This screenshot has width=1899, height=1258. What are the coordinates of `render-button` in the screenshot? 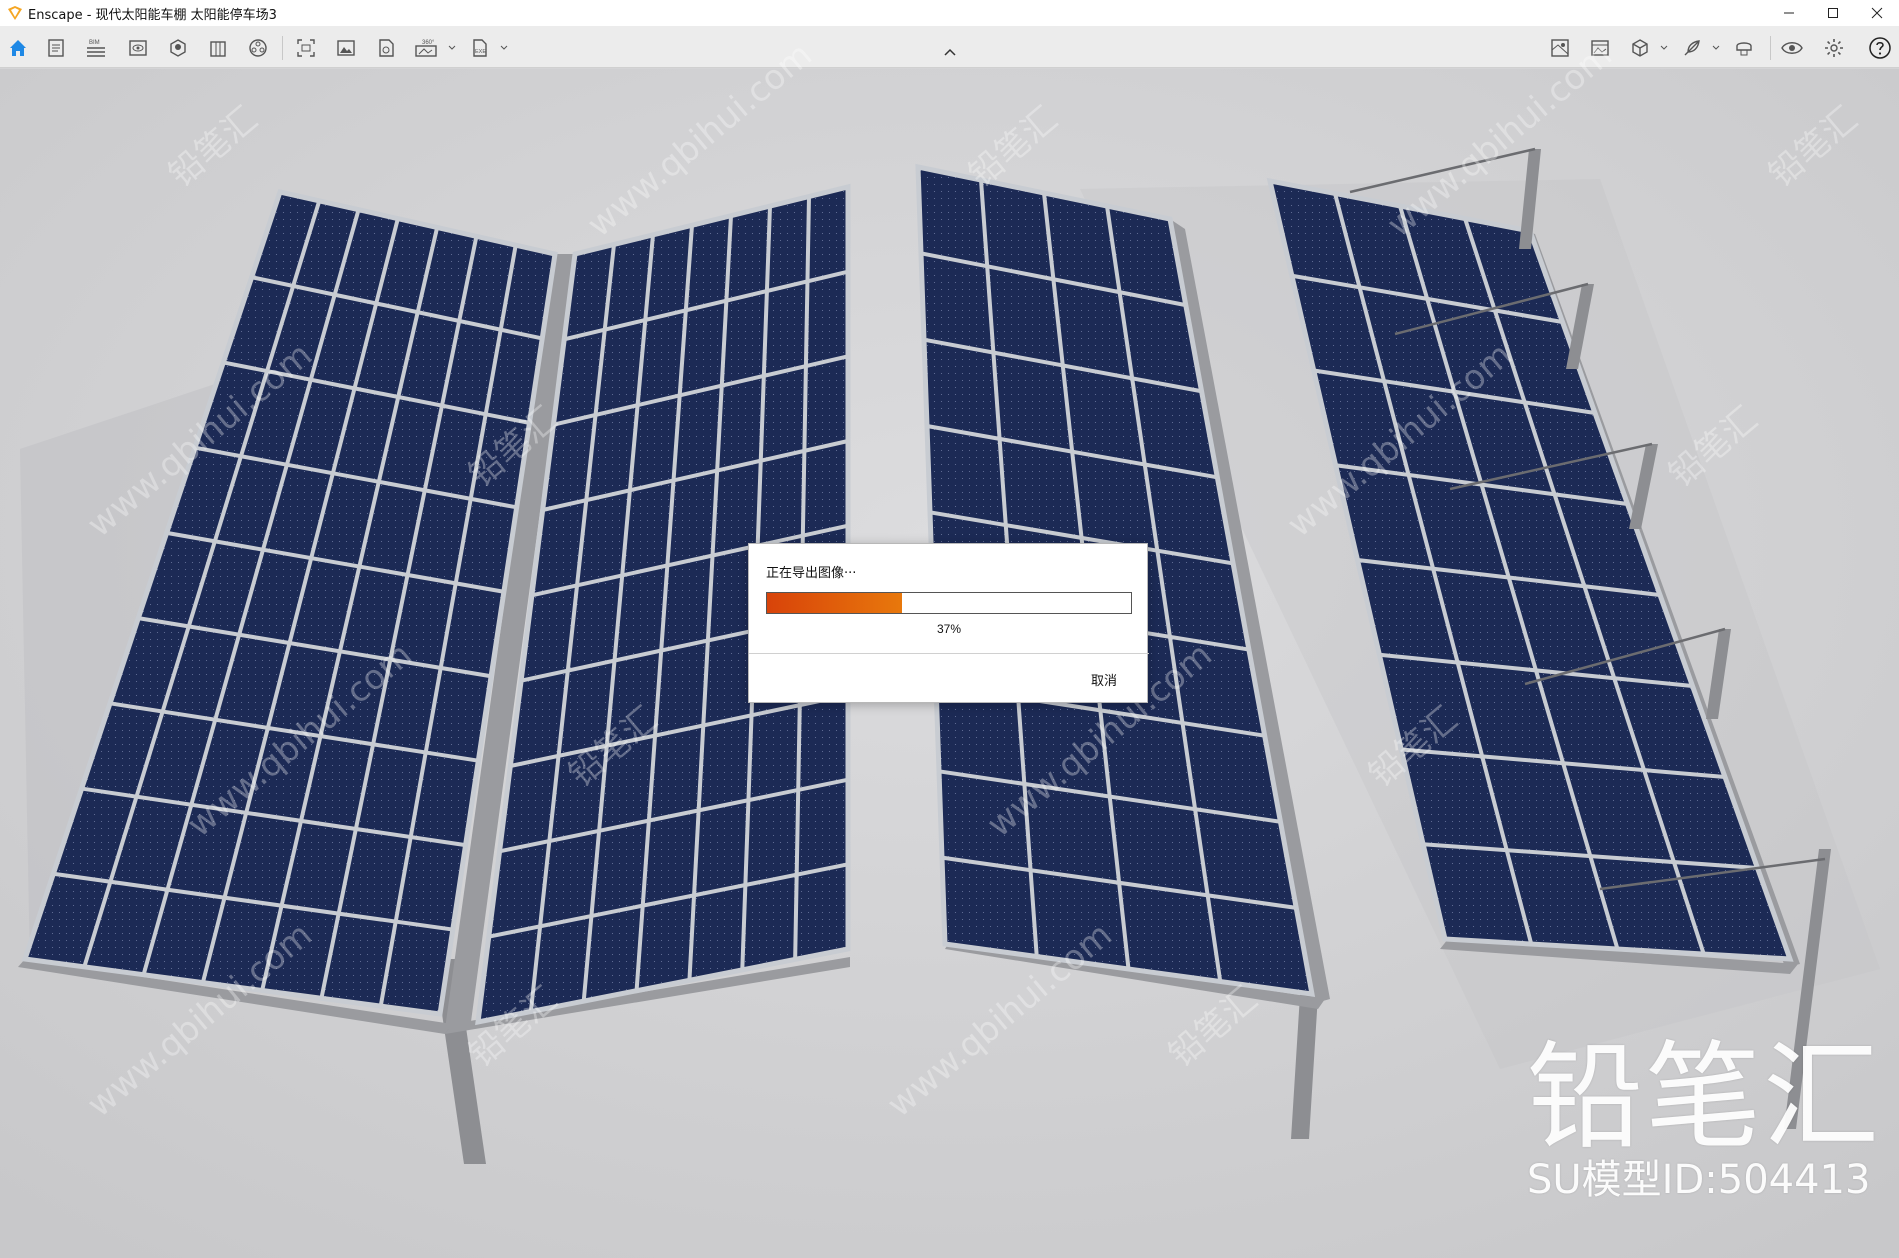 It's located at (1600, 48).